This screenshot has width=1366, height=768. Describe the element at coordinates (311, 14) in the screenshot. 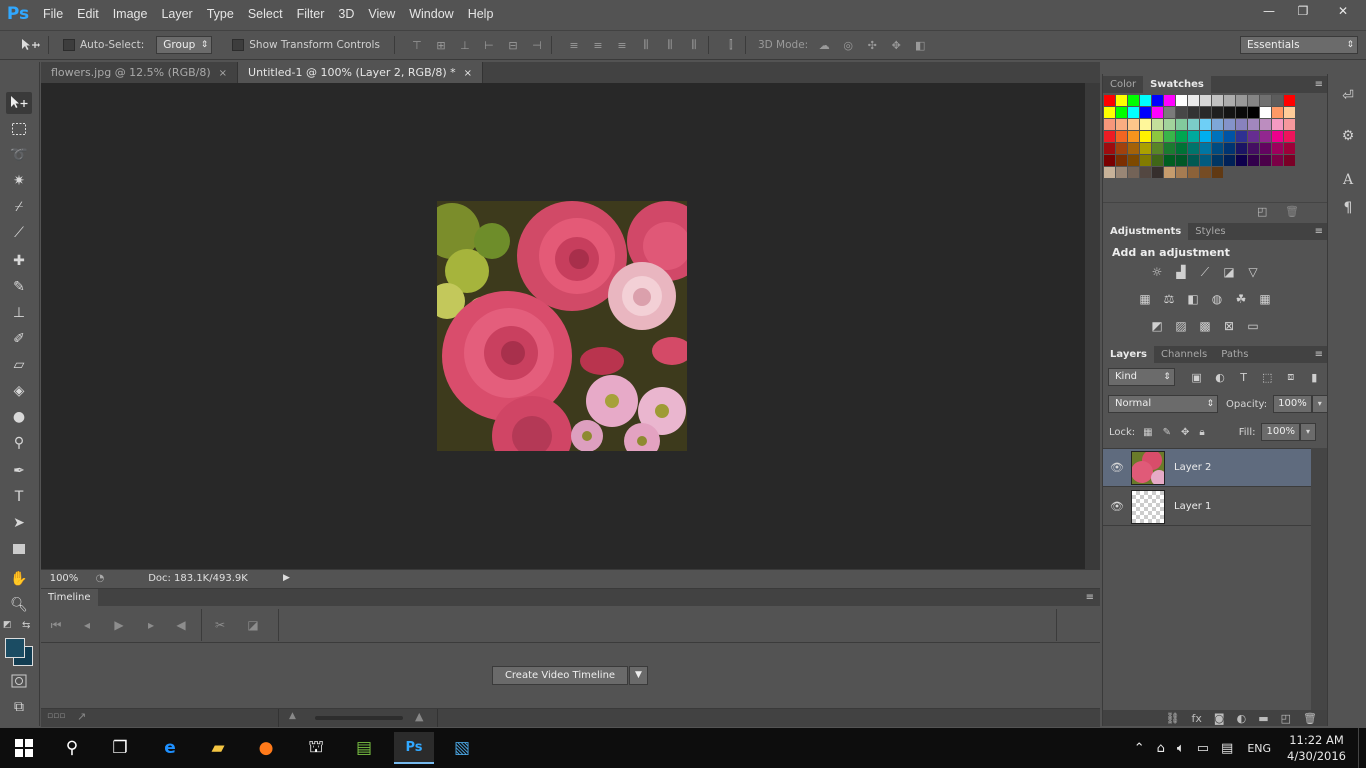

I see `menu-filter: Filter` at that location.